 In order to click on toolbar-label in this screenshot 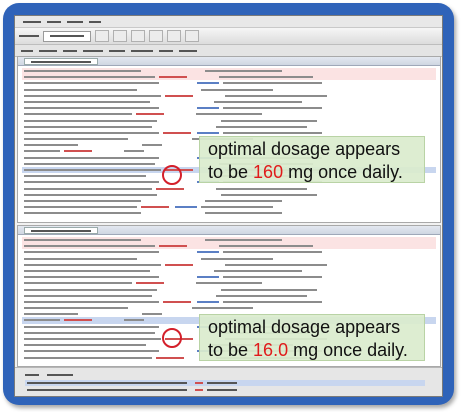, I will do `click(29, 36)`.